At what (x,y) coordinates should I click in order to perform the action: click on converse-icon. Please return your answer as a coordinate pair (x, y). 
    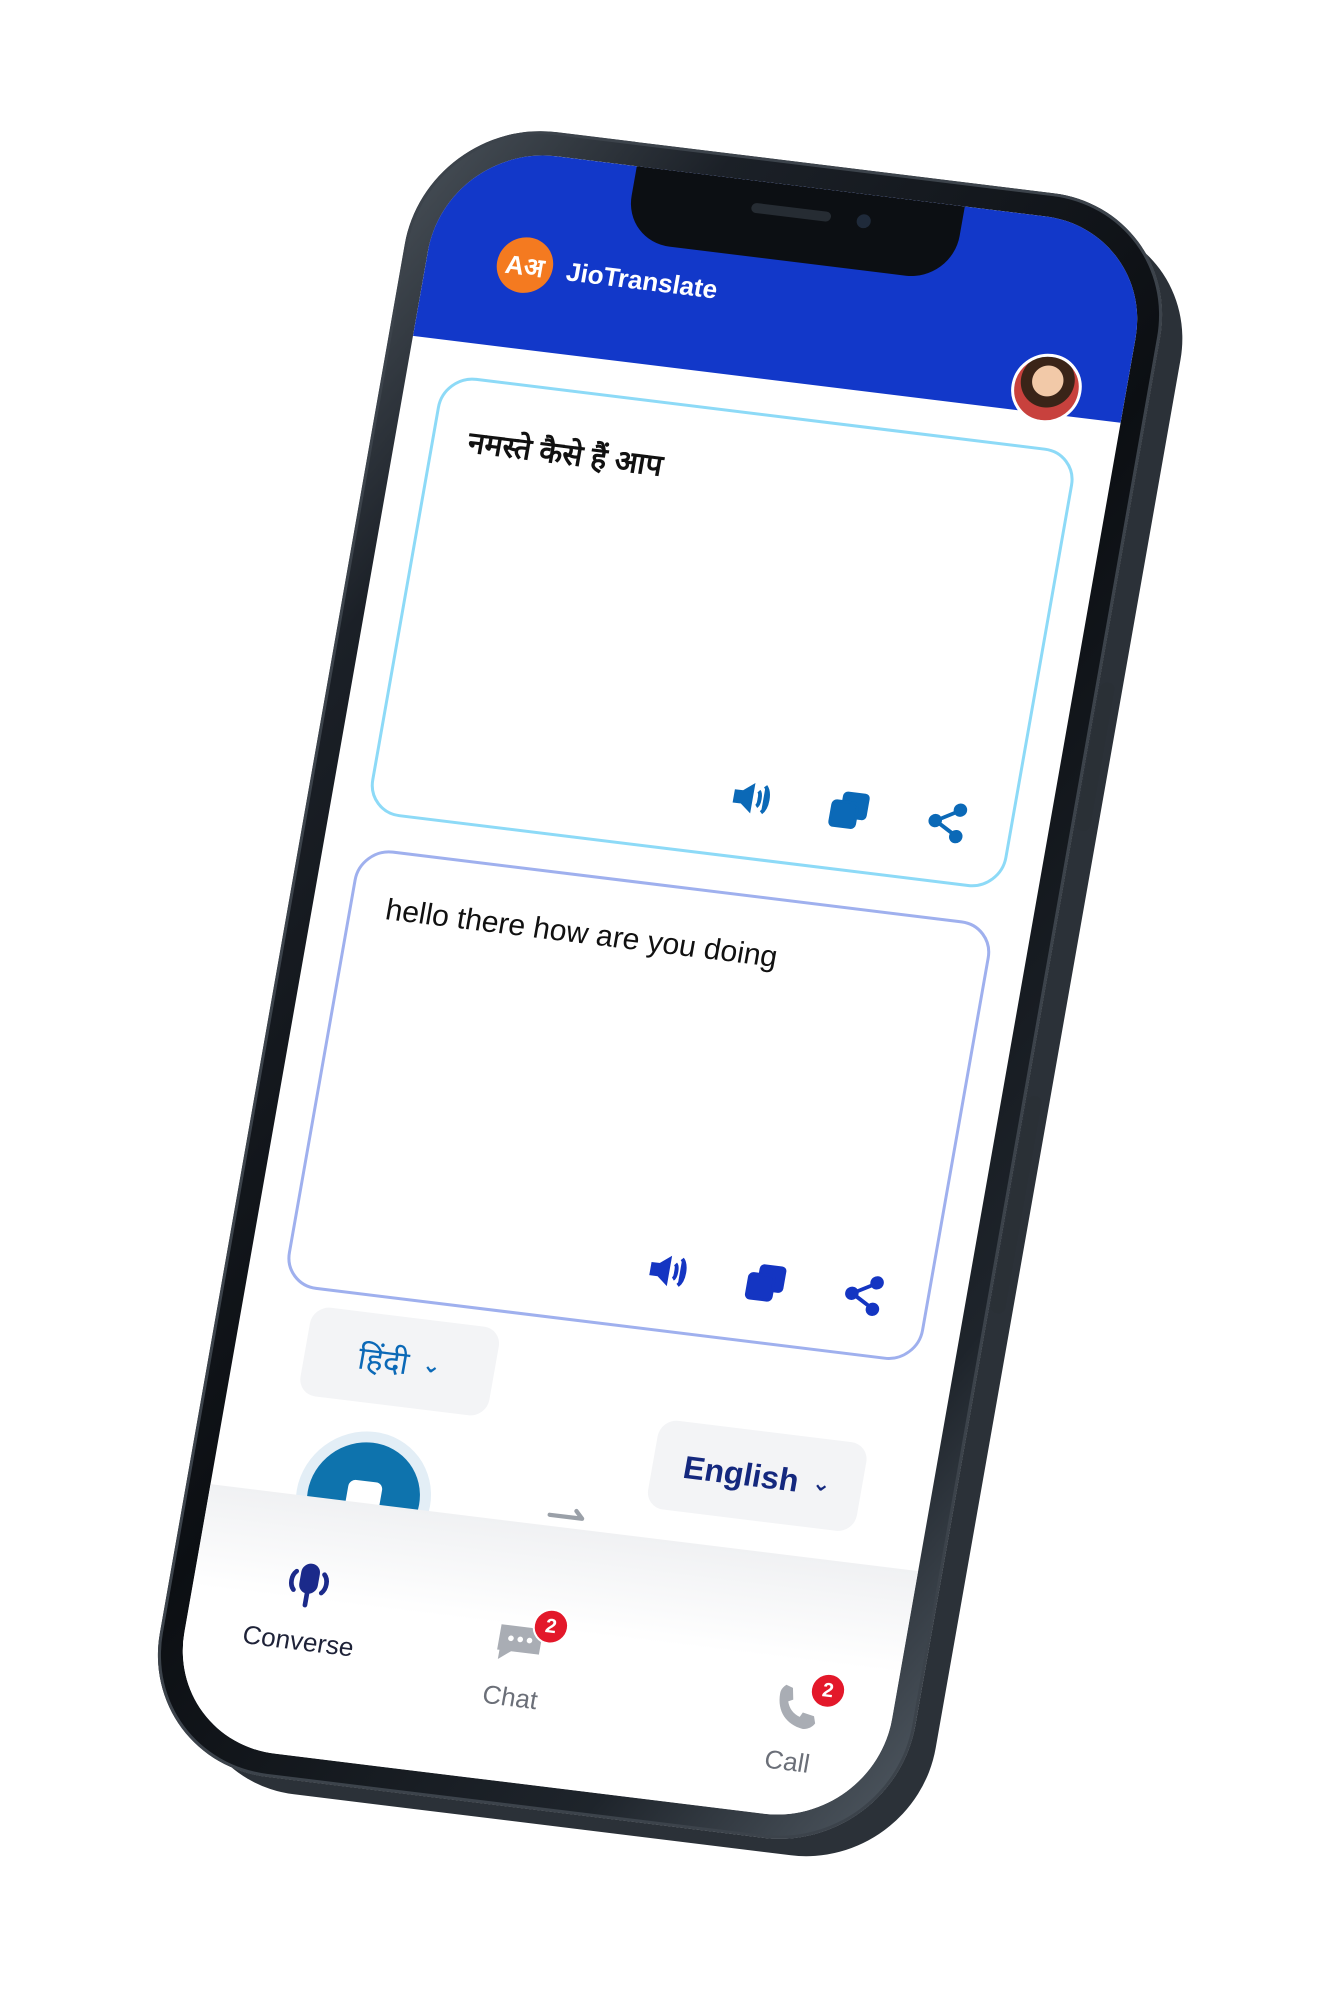
    Looking at the image, I should click on (308, 1586).